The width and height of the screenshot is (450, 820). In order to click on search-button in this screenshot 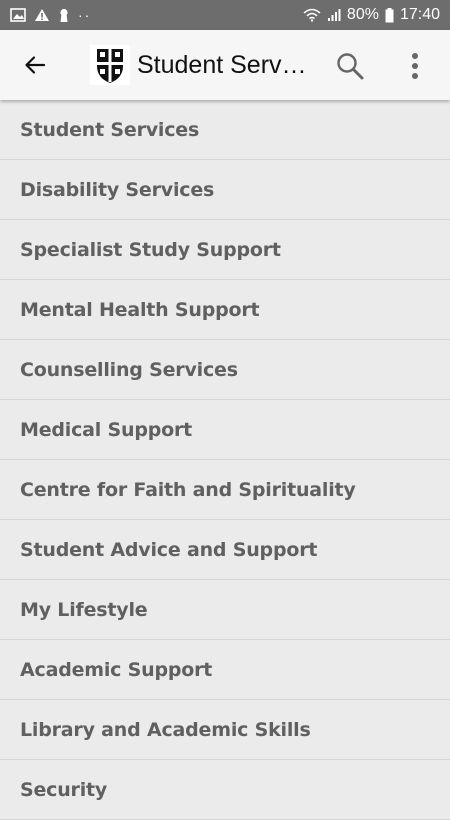, I will do `click(350, 66)`.